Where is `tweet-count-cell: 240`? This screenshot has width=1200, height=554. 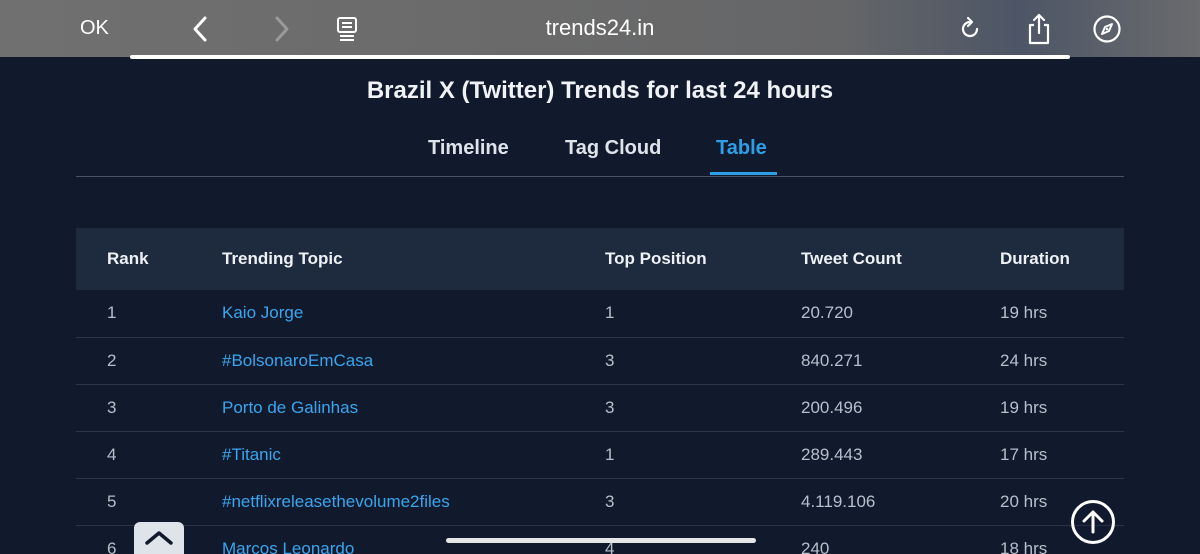
tweet-count-cell: 240 is located at coordinates (900, 539).